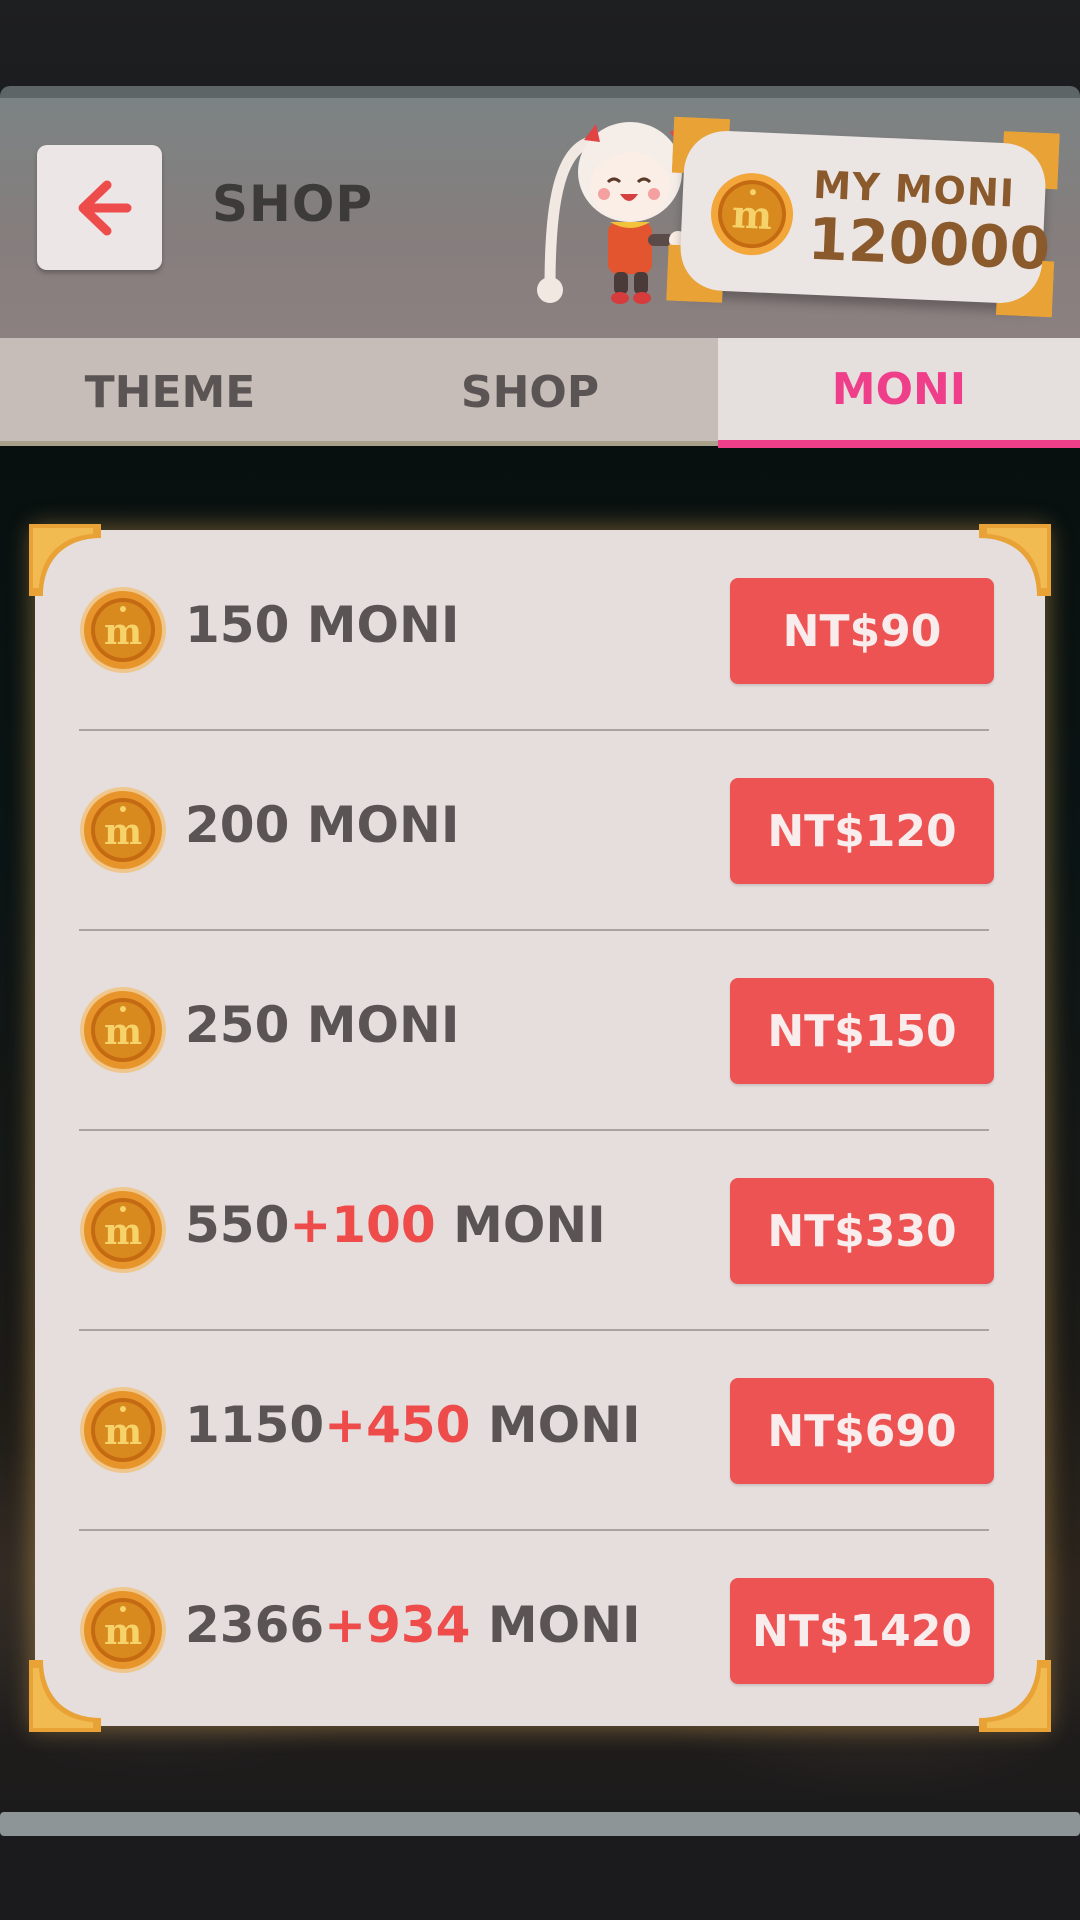  I want to click on tab-bar: THEME SHOP MONI, so click(540, 393).